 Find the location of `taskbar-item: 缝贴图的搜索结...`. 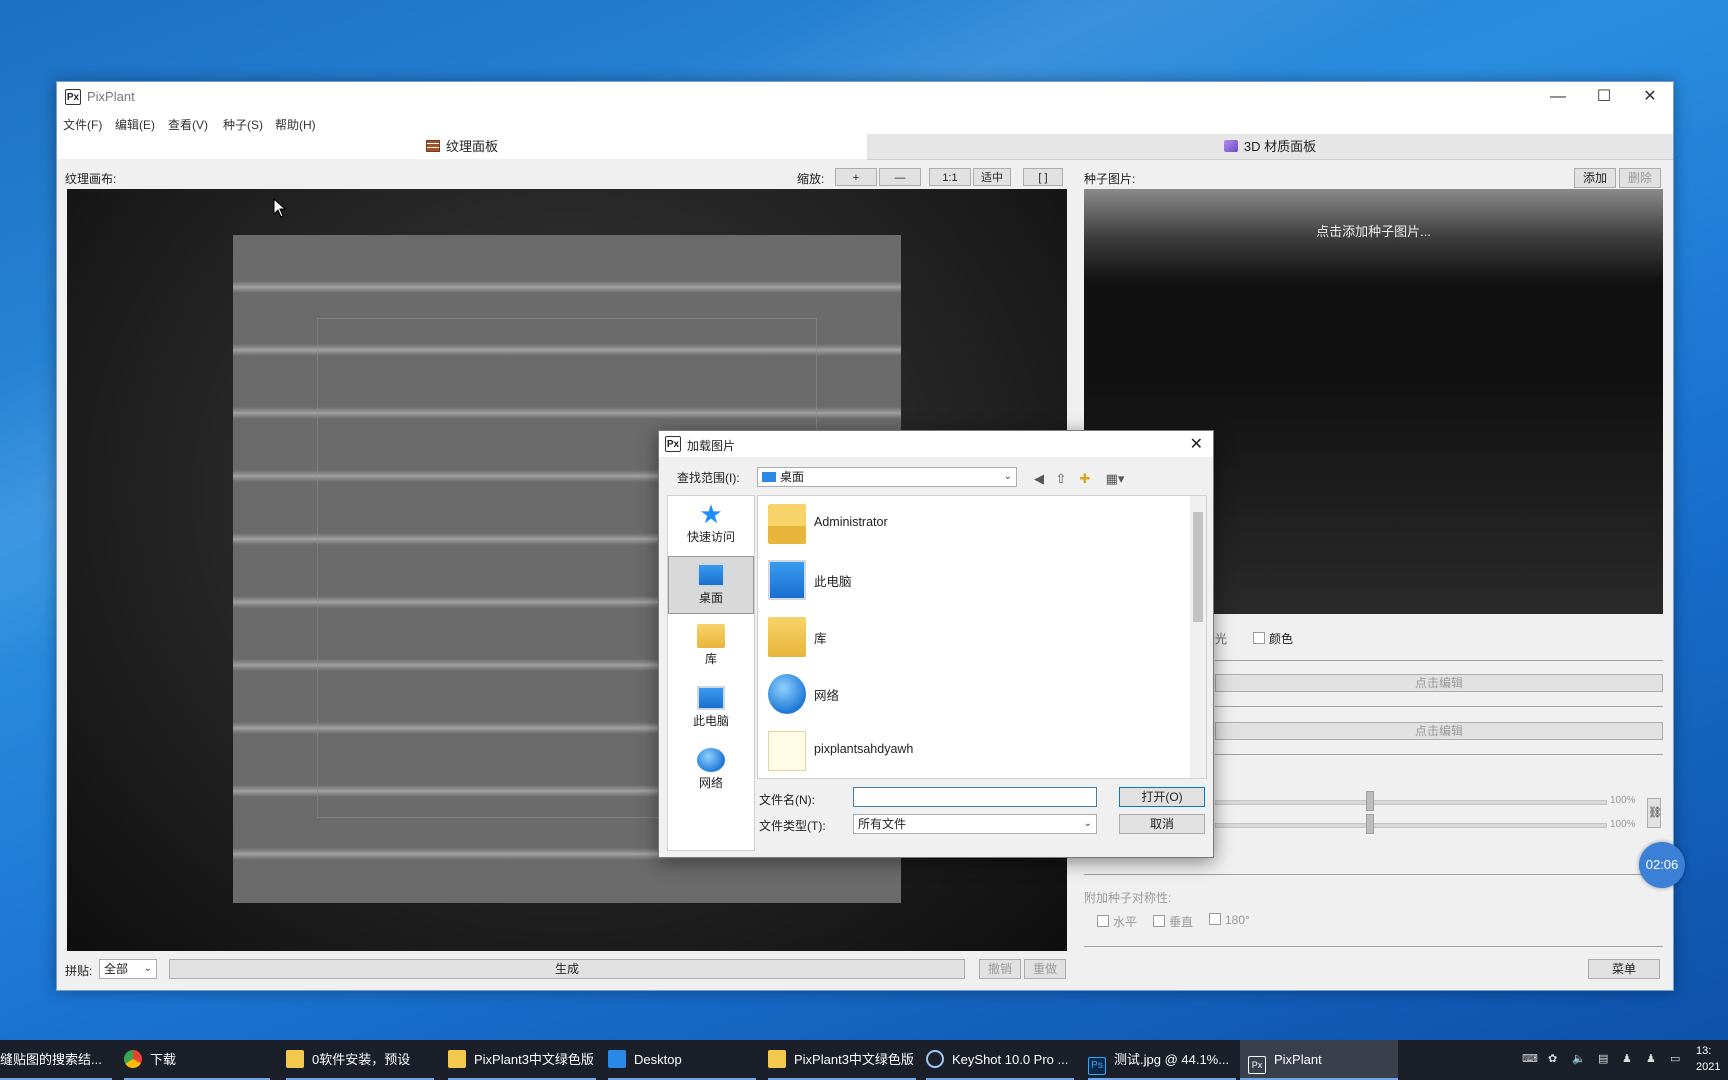

taskbar-item: 缝贴图的搜索结... is located at coordinates (56, 1060).